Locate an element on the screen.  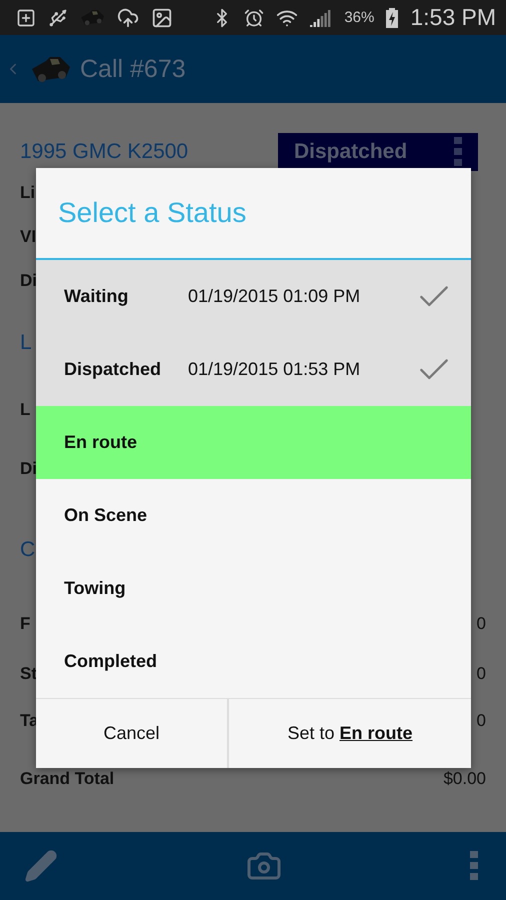
status-name: On Scene is located at coordinates (106, 515).